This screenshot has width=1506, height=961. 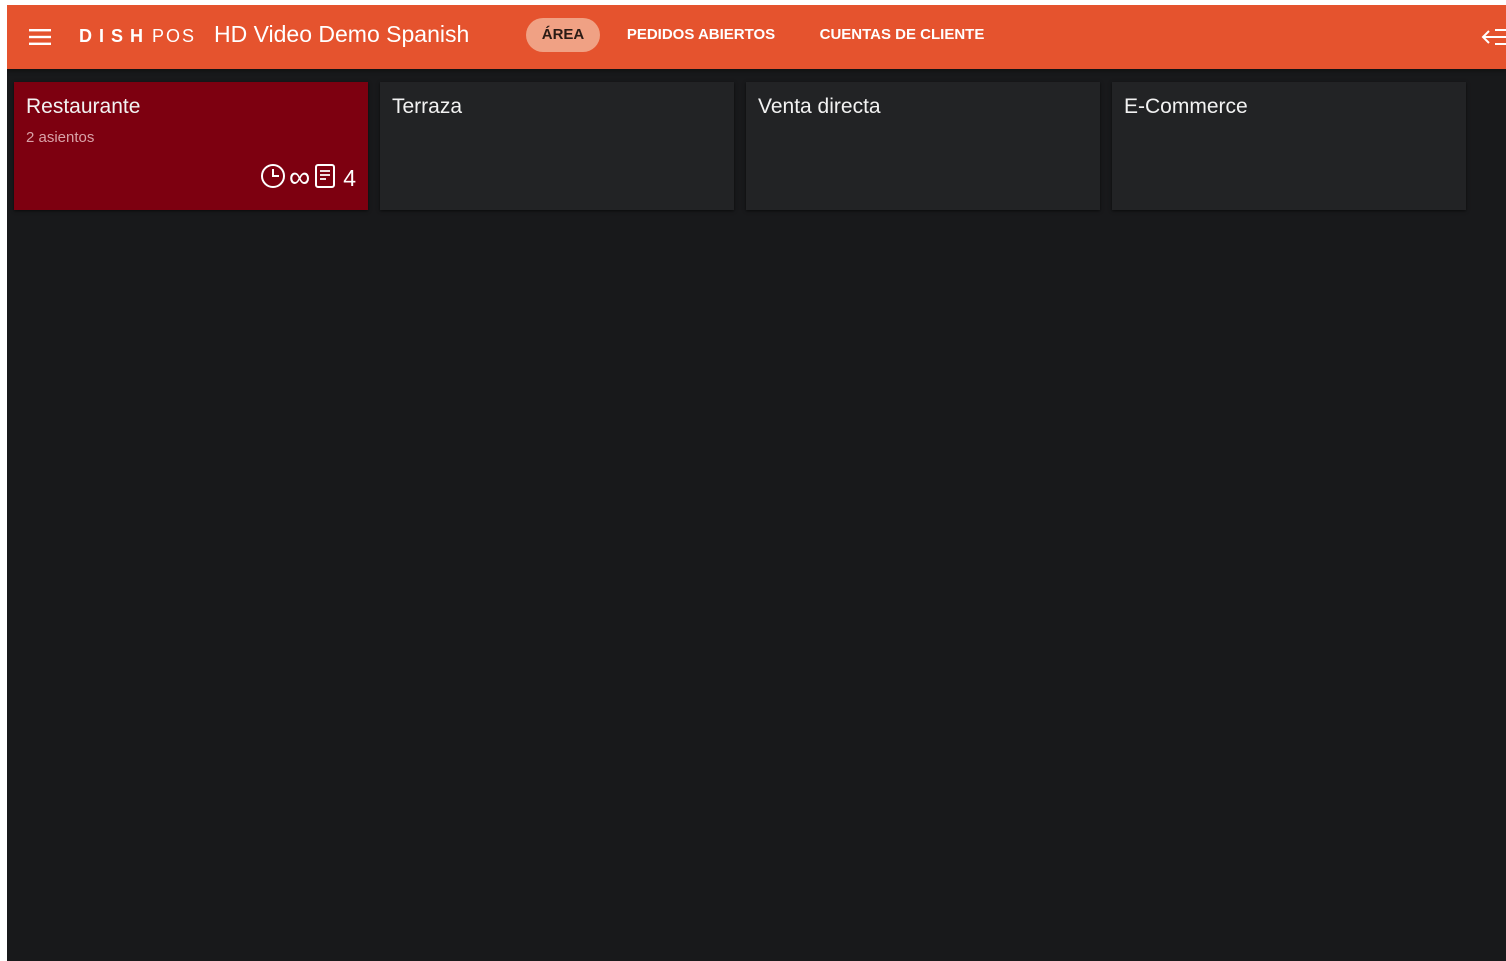 What do you see at coordinates (923, 146) in the screenshot?
I see `area-card-venta-directa: Venta directa` at bounding box center [923, 146].